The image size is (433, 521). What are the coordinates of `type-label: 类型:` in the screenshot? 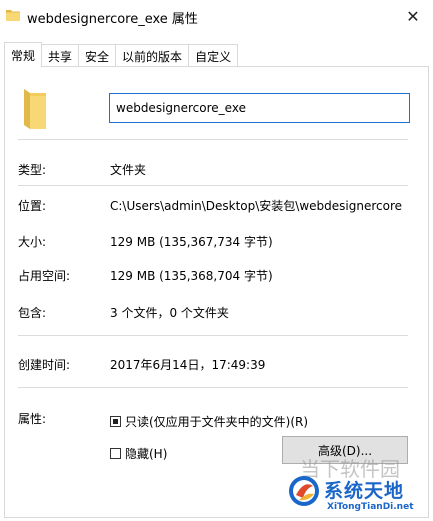 It's located at (32, 170).